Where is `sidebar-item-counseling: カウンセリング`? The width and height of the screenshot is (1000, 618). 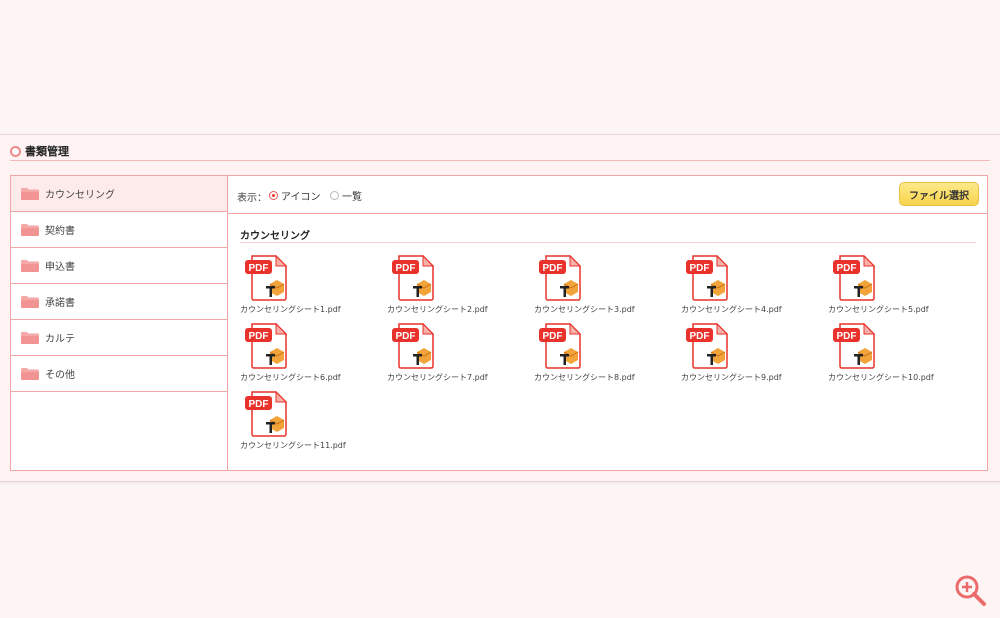
sidebar-item-counseling: カウンセリング is located at coordinates (119, 194).